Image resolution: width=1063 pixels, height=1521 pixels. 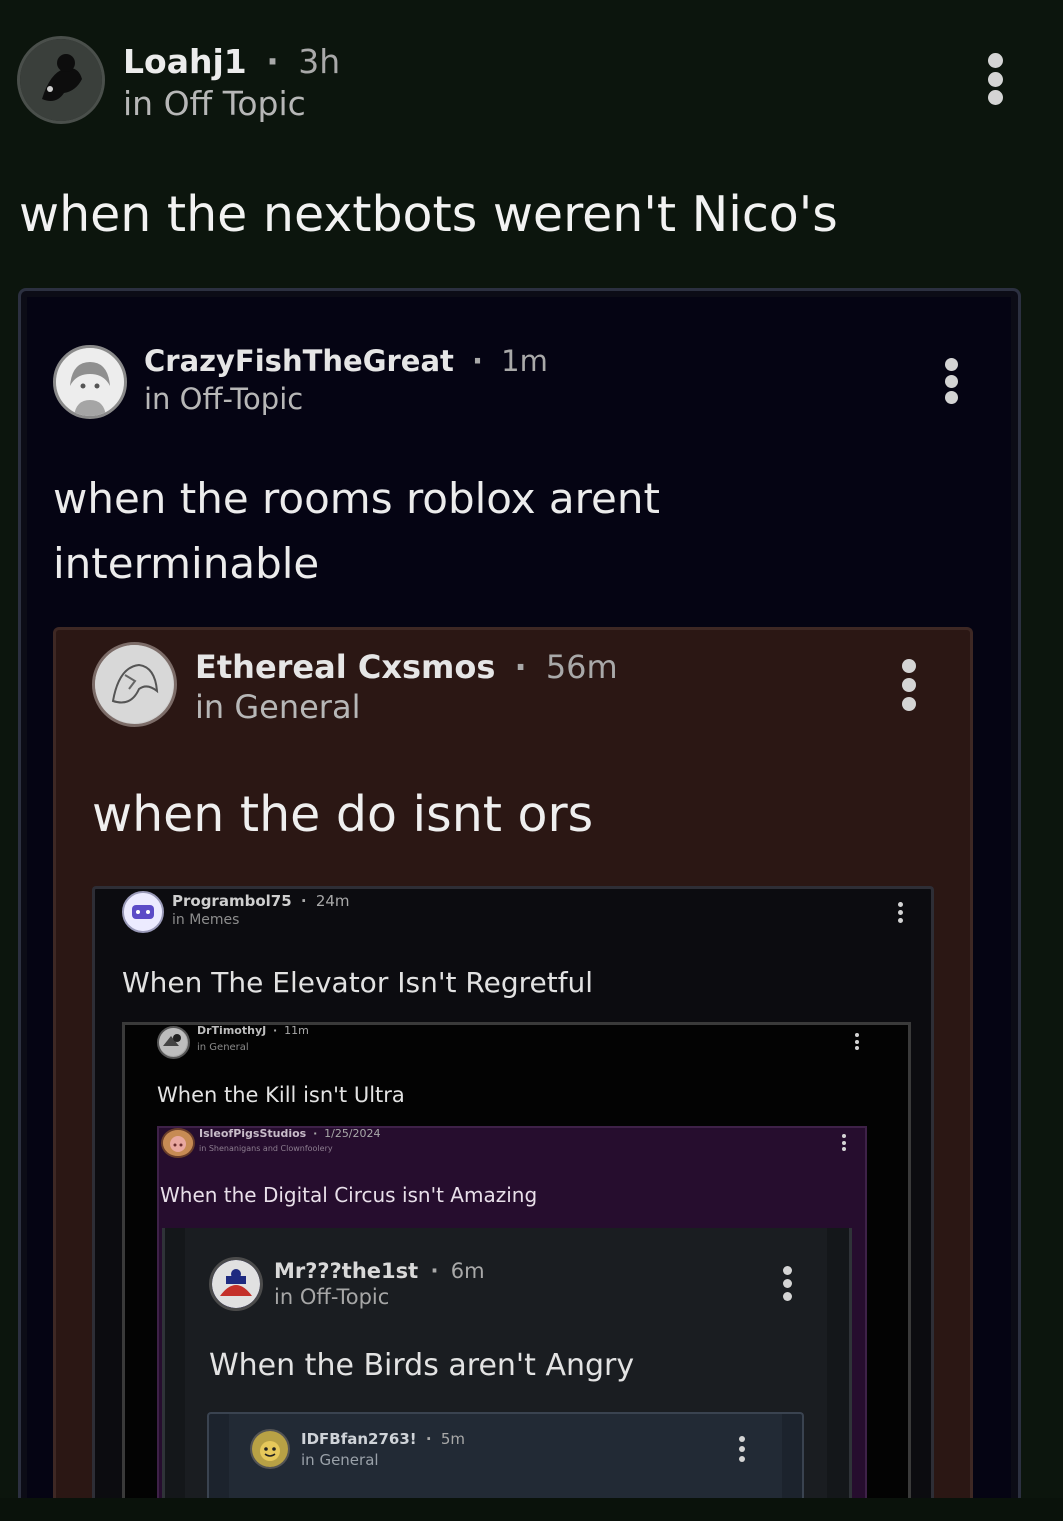 I want to click on quote-author: IDFBfan2763! · 5m, so click(x=383, y=1439).